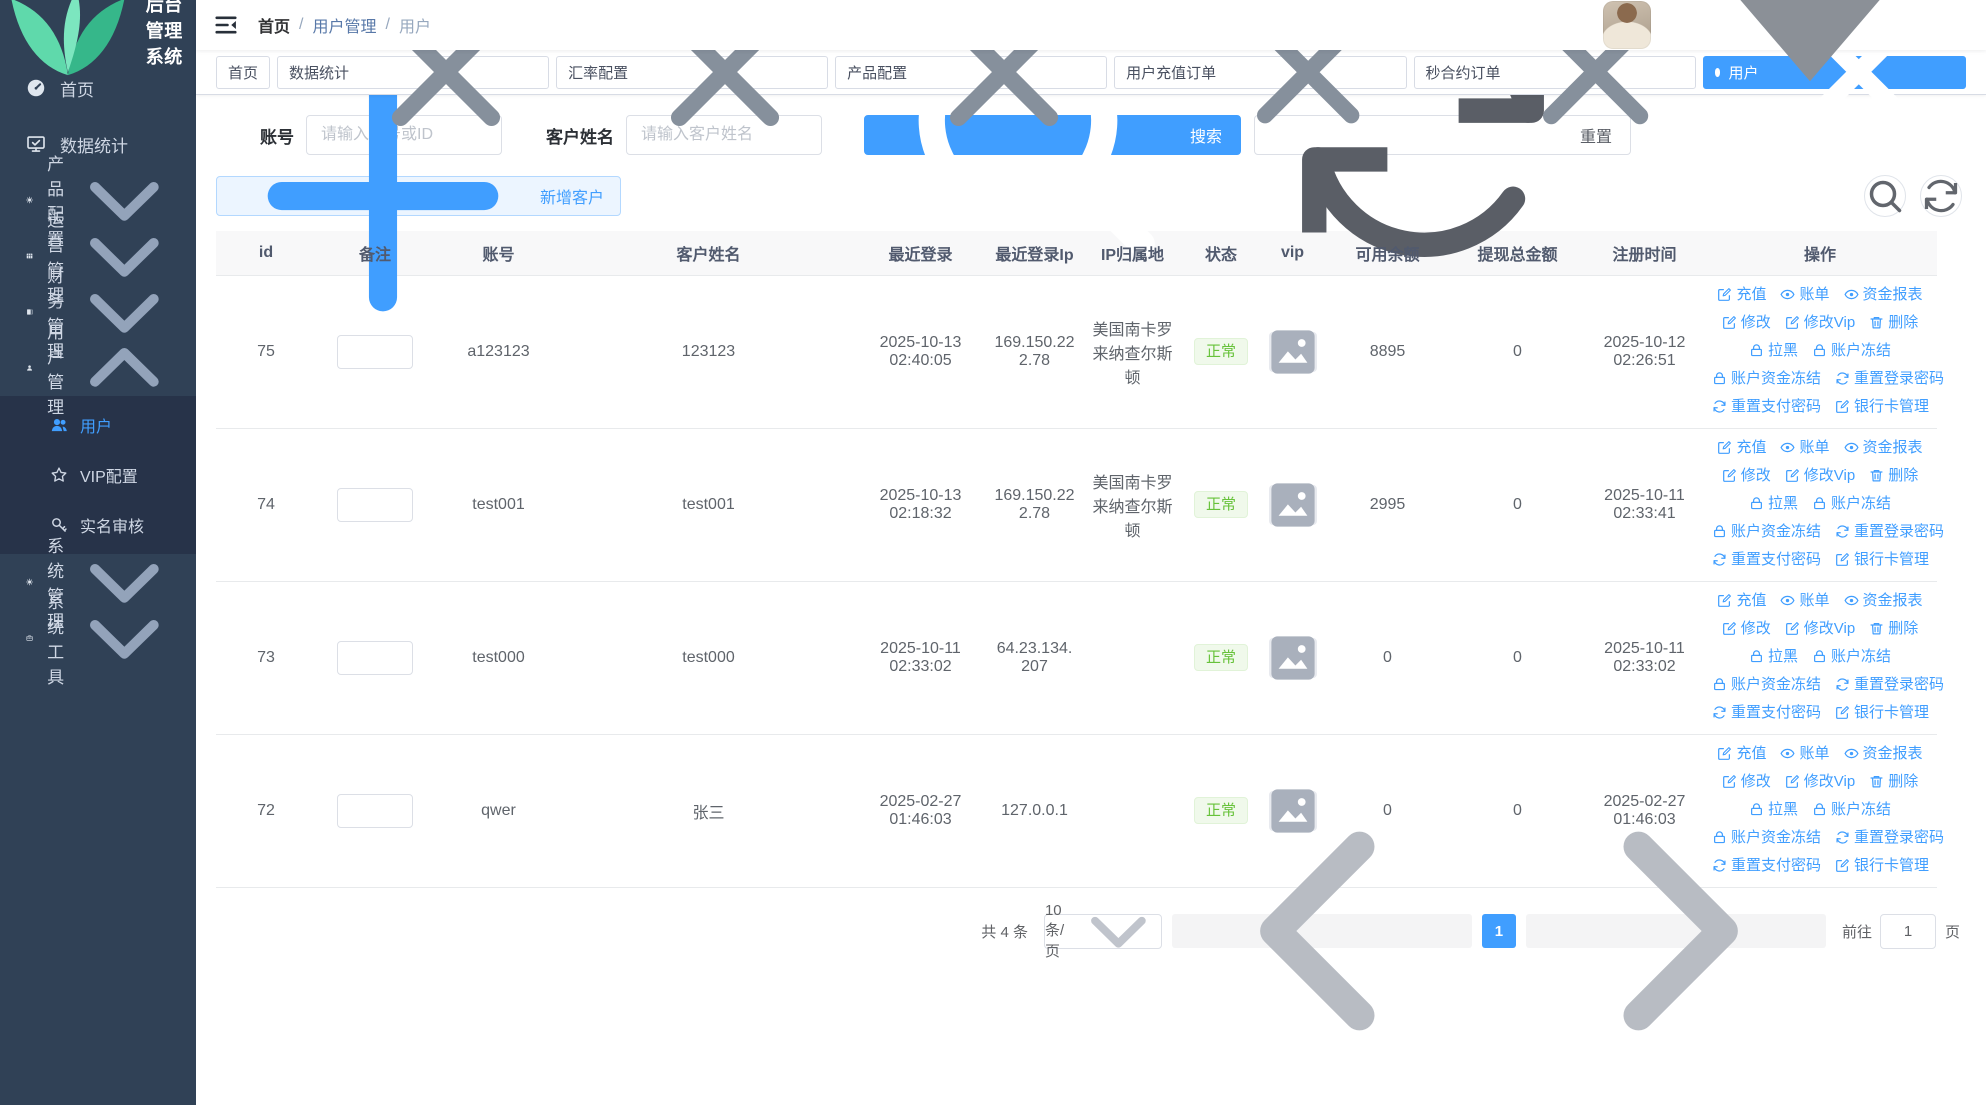 This screenshot has width=1986, height=1105. What do you see at coordinates (98, 370) in the screenshot?
I see `sidebar-item-user-management: 用户管理` at bounding box center [98, 370].